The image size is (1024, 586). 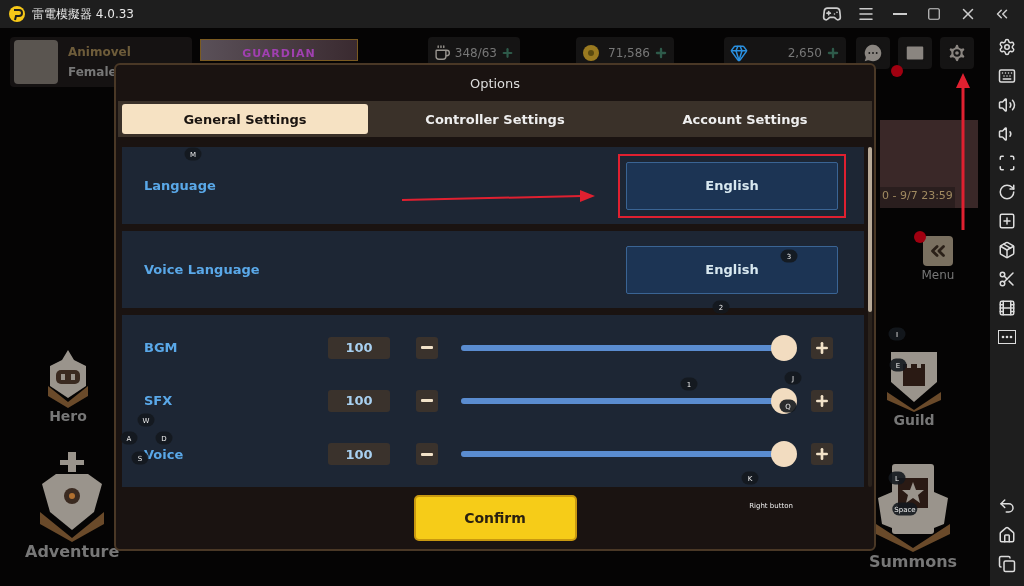 What do you see at coordinates (93, 72) in the screenshot?
I see `player-subtitle: Female` at bounding box center [93, 72].